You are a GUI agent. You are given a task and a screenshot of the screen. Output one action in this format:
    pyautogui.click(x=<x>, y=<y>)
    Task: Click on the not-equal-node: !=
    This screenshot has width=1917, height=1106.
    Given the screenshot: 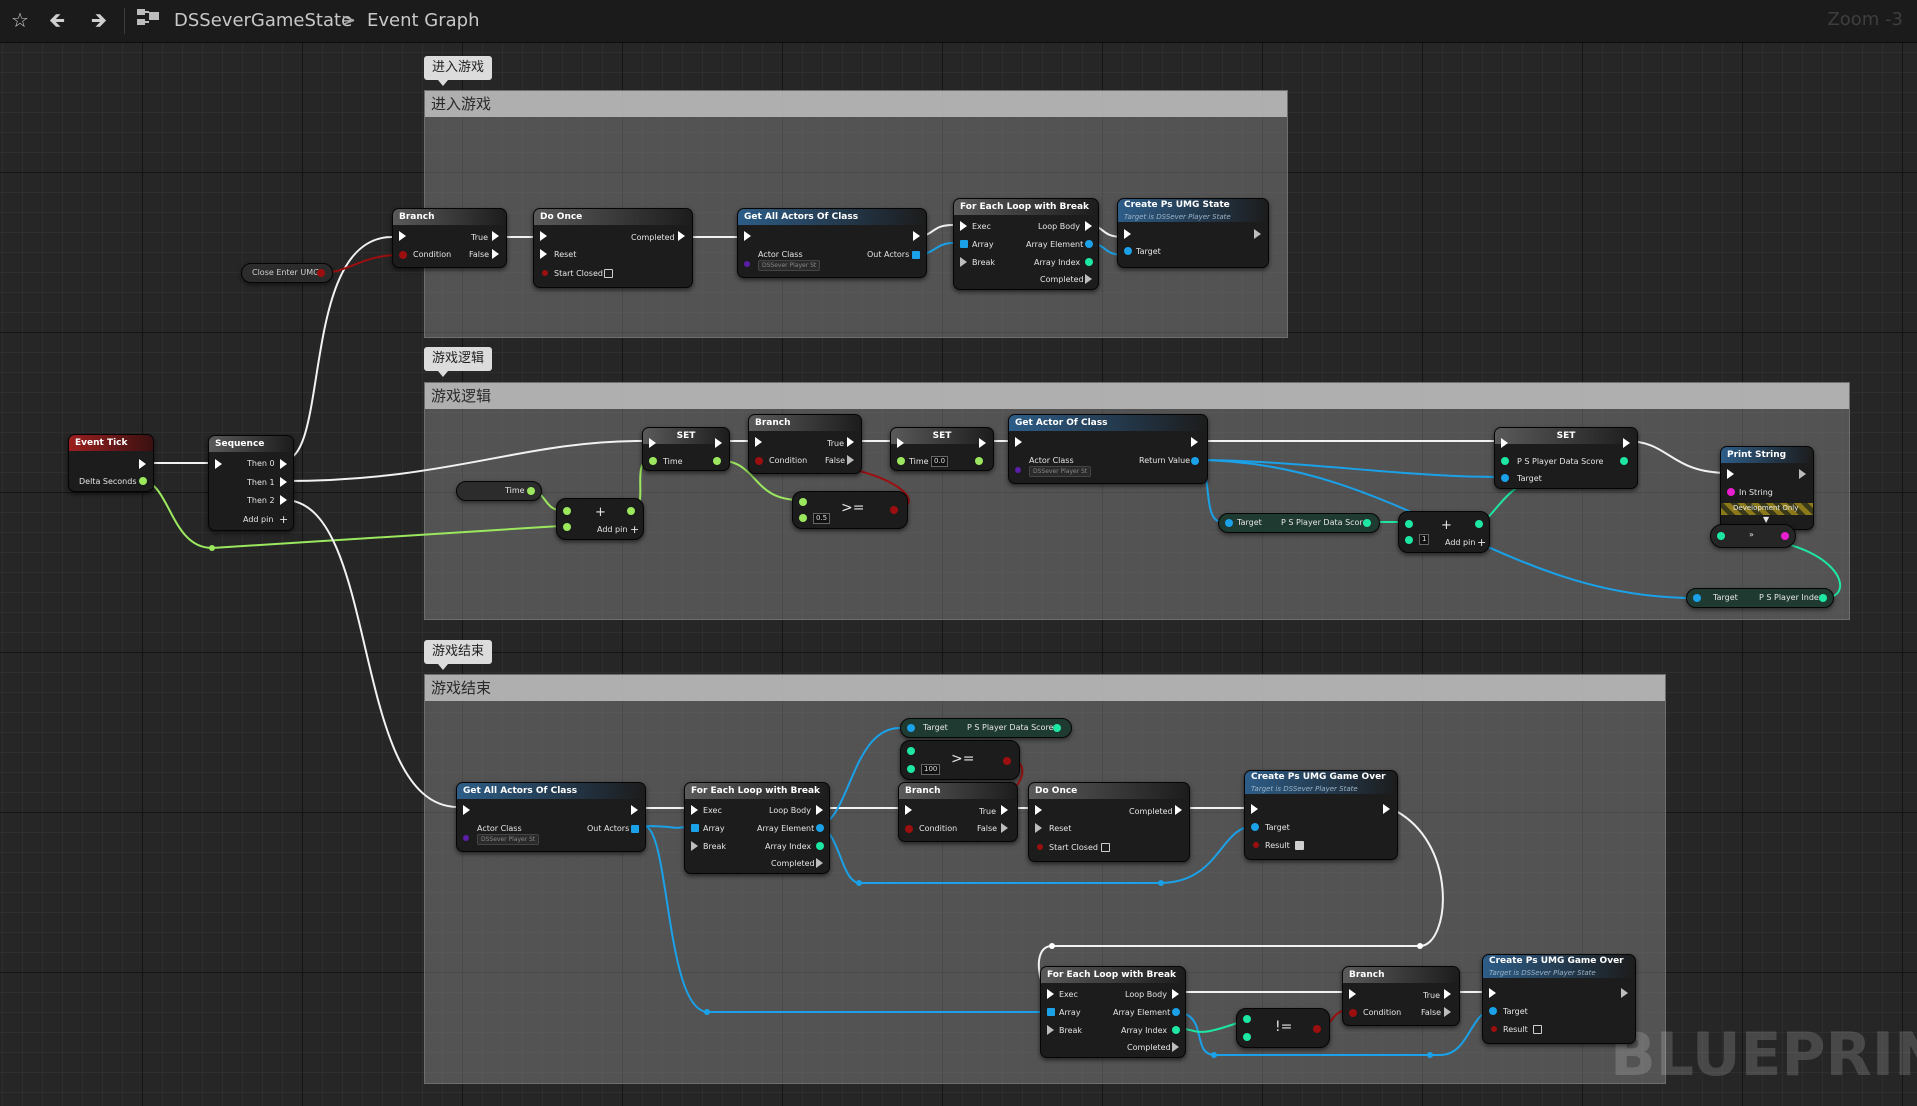 What is the action you would take?
    pyautogui.click(x=1283, y=1028)
    